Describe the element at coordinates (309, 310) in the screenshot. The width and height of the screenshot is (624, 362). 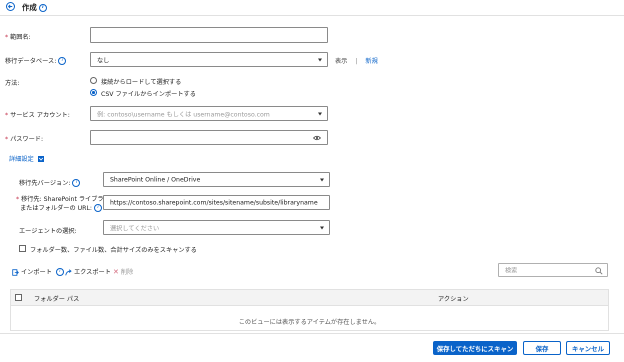
I see `table-container: フォルダー パス アクション このビューには表示するアイテムが存在しません。` at that location.